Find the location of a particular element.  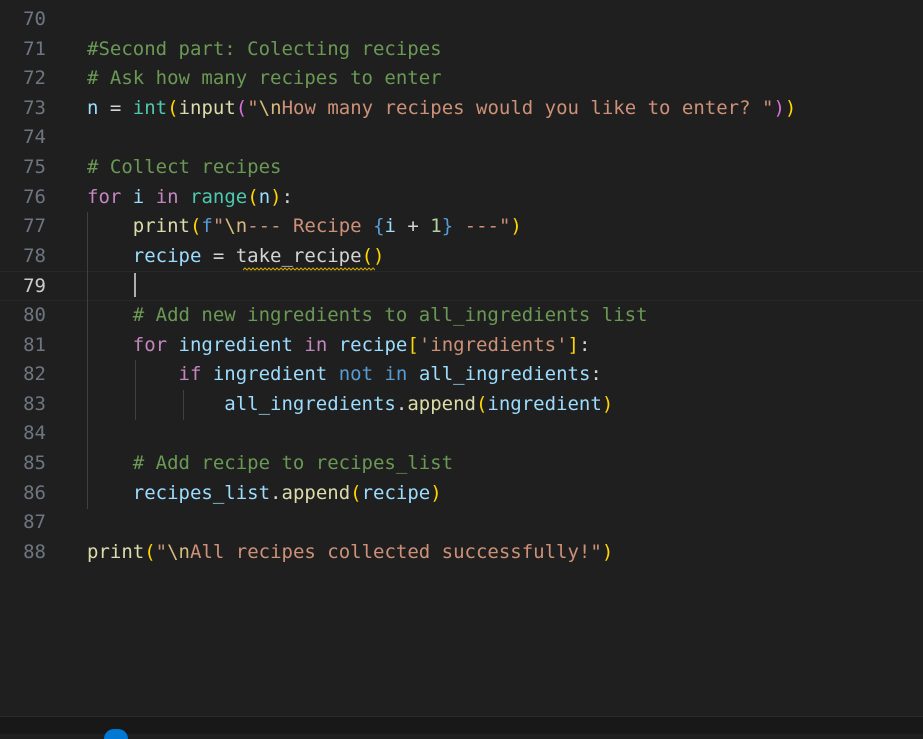

code-line: 72 # Ask how many recipes to enter is located at coordinates (461, 79).